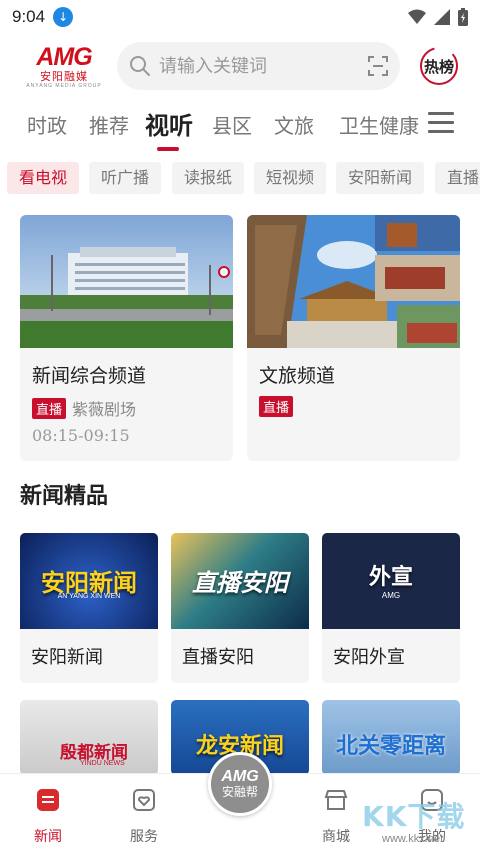 The image size is (480, 853). I want to click on logo-brand: AMG, so click(64, 57).